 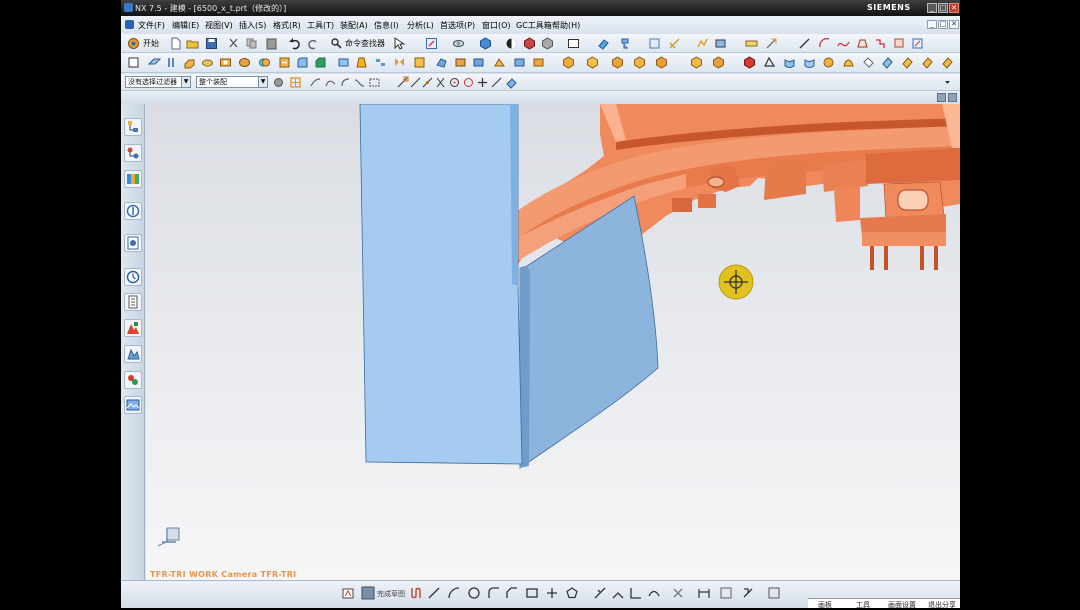 I want to click on sketch-rectangle-icon, so click(x=532, y=593).